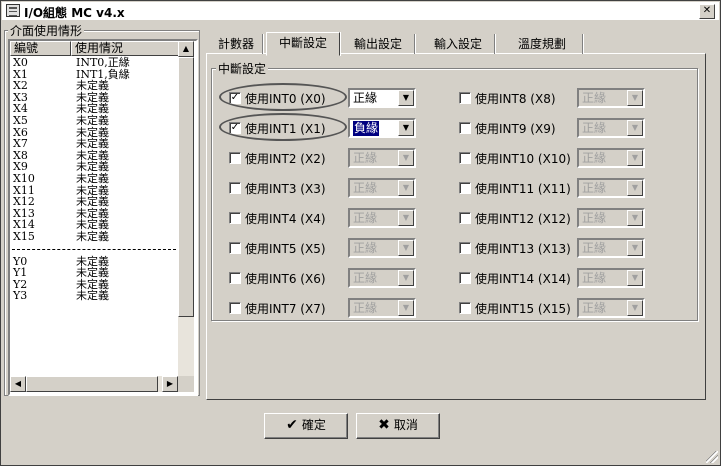 The width and height of the screenshot is (721, 466). I want to click on tab-input: 輸入設定, so click(458, 44).